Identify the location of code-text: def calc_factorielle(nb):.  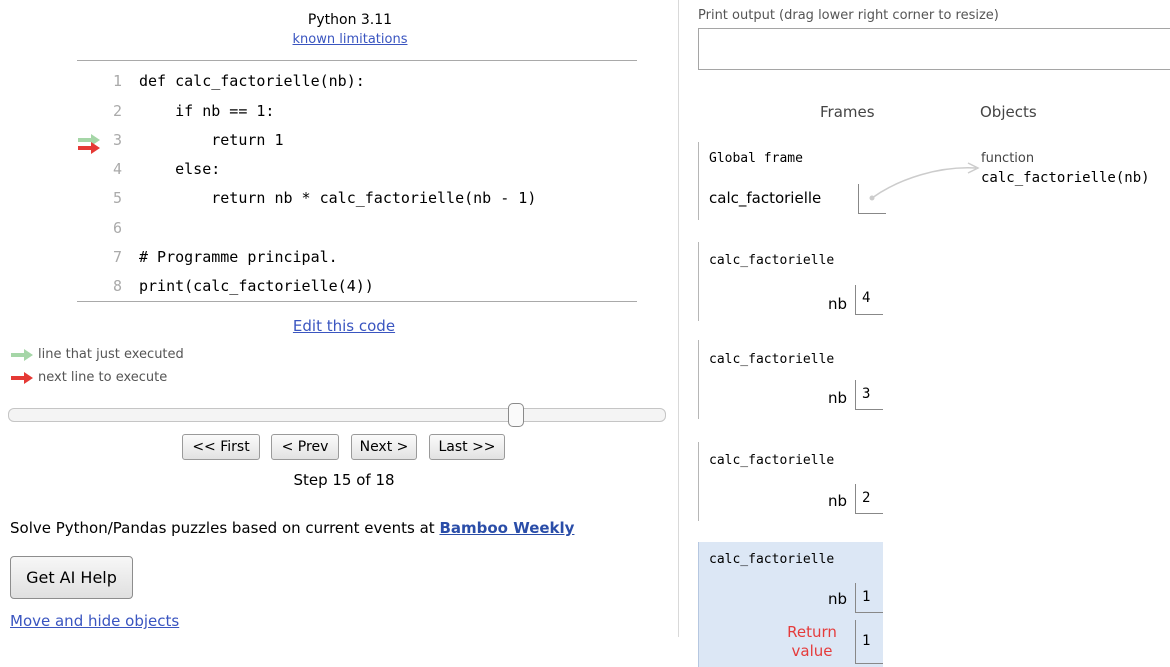
(252, 81).